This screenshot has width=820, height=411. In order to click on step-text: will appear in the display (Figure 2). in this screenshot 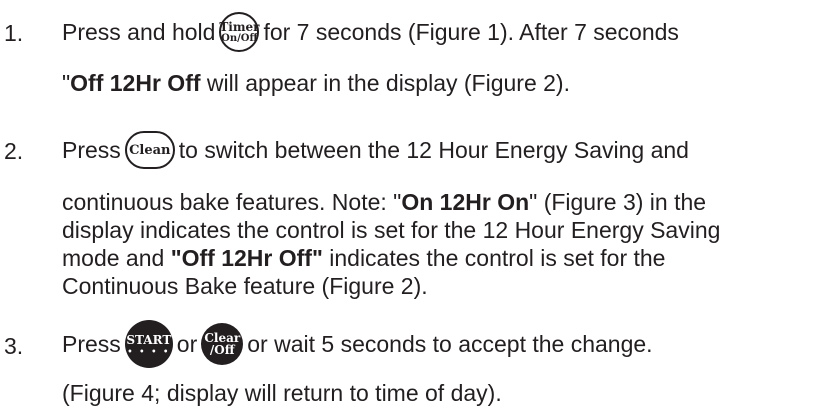, I will do `click(385, 83)`.